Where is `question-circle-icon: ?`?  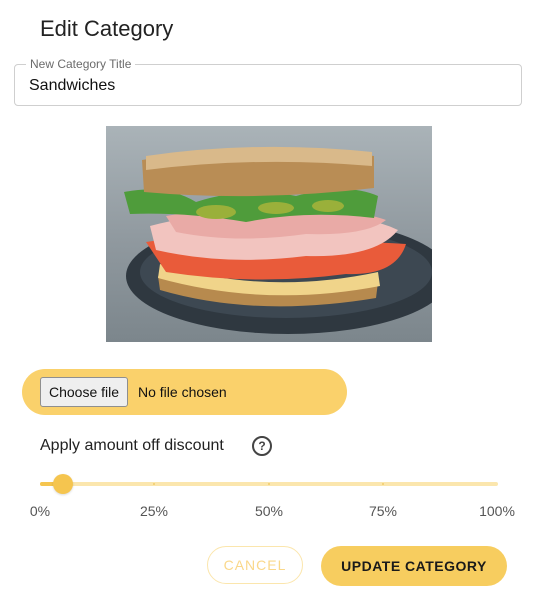
question-circle-icon: ? is located at coordinates (262, 446).